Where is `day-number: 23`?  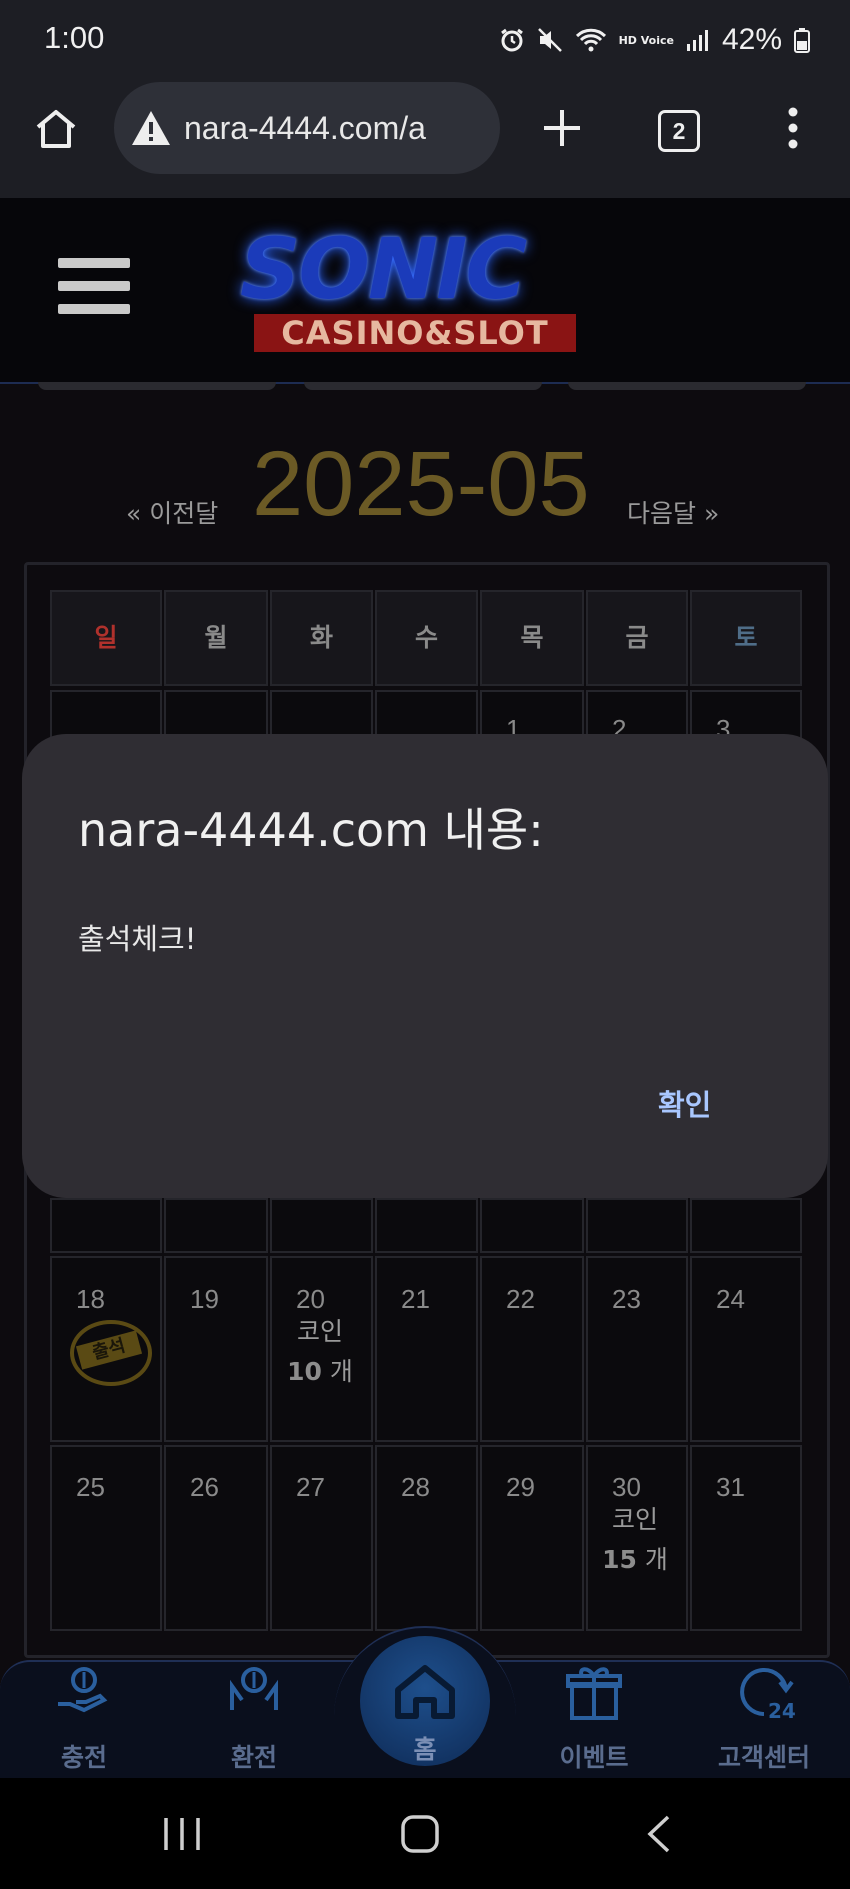
day-number: 23 is located at coordinates (626, 1299).